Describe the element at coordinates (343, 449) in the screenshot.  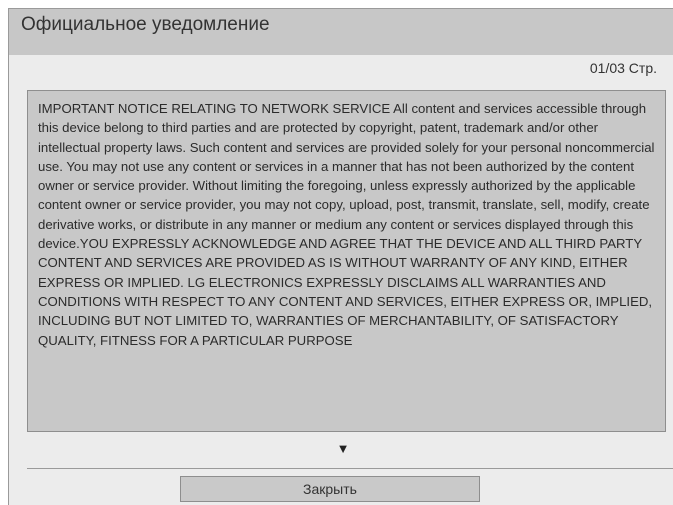
I see `scroll-down-icon: ▼` at that location.